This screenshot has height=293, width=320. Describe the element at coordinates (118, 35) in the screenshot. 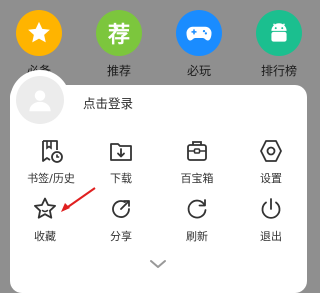

I see `recommend-icon-glyph: 荐` at that location.